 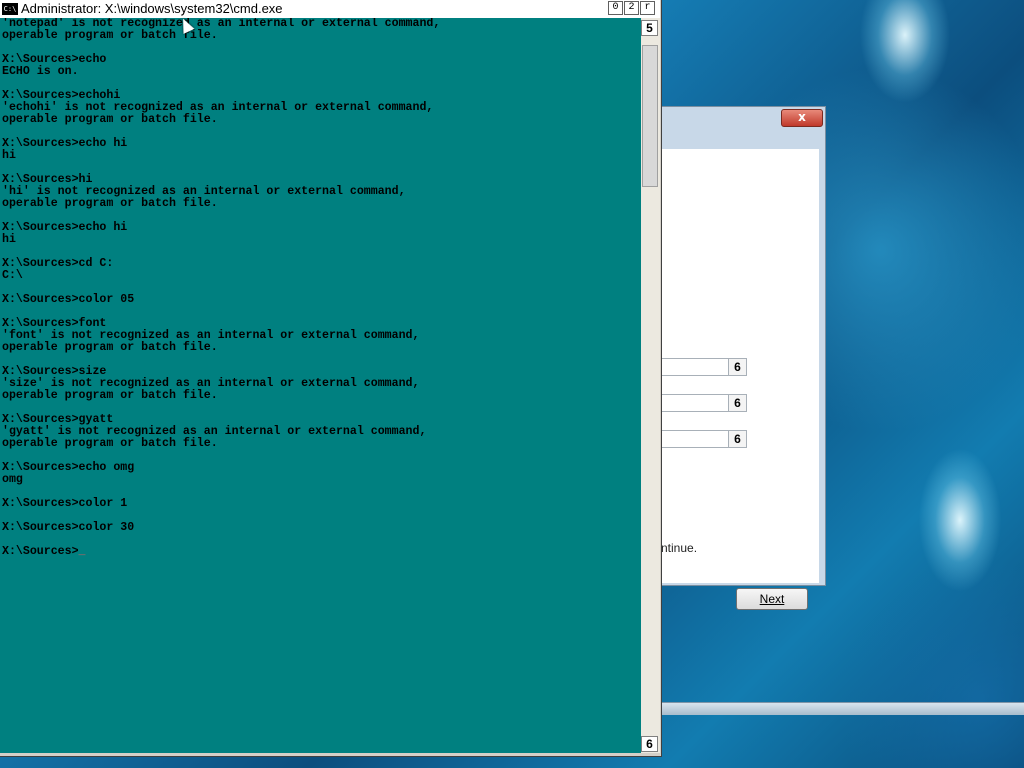 What do you see at coordinates (649, 28) in the screenshot?
I see `scroll-up-button: 5` at bounding box center [649, 28].